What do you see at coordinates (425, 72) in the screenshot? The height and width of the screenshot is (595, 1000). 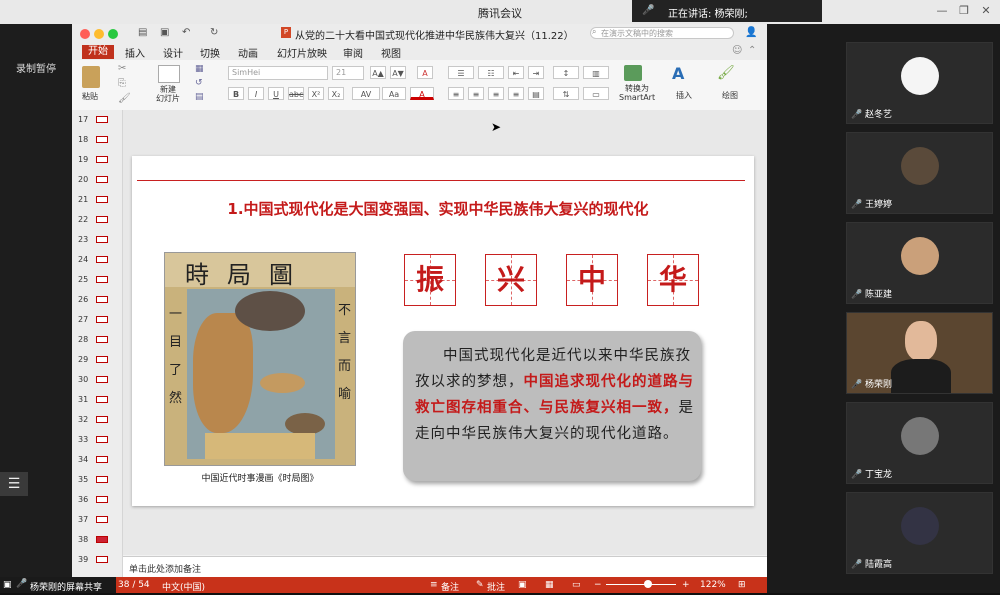 I see `clear-format-icon: A` at bounding box center [425, 72].